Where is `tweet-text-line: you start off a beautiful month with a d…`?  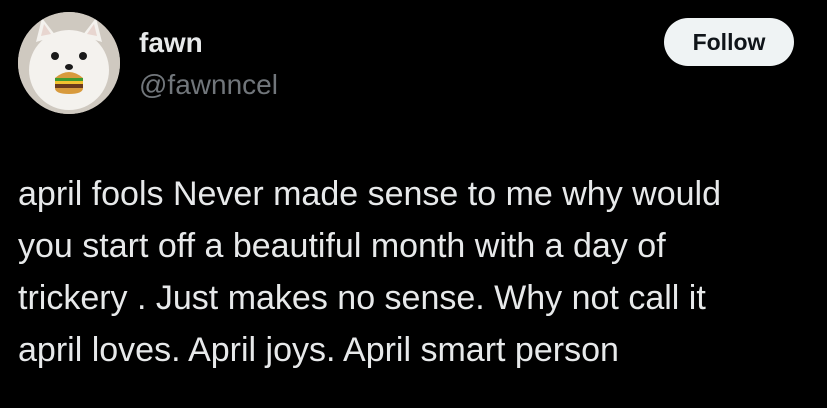
tweet-text-line: you start off a beautiful month with a d… is located at coordinates (342, 246).